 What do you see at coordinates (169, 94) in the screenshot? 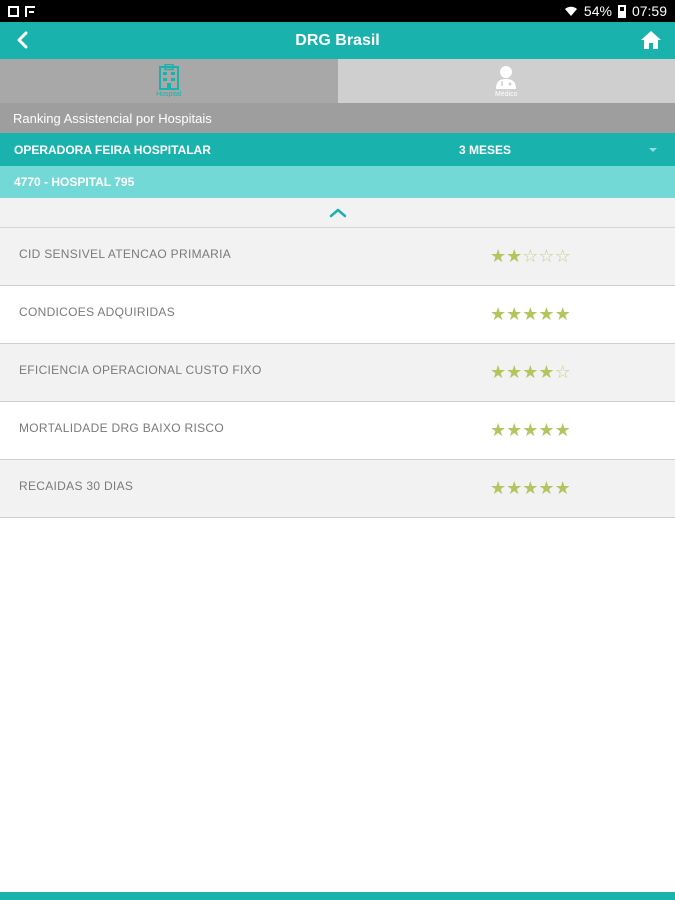
I see `tab-hospital-label: Hospital` at bounding box center [169, 94].